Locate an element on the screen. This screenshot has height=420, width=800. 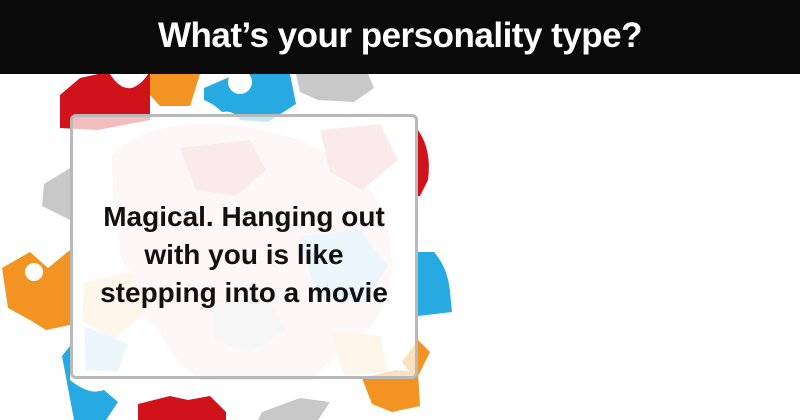
page-title: What’s your personality type? is located at coordinates (400, 35).